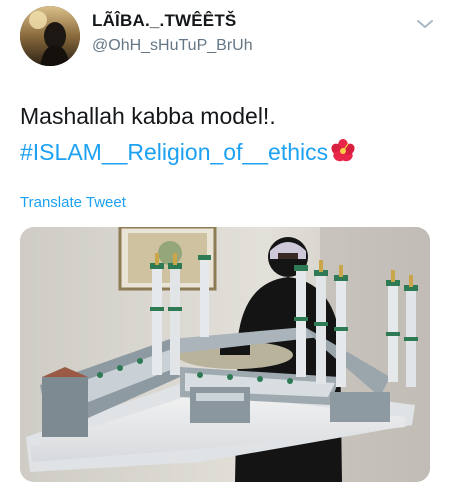  I want to click on hibiscus-icon, so click(343, 150).